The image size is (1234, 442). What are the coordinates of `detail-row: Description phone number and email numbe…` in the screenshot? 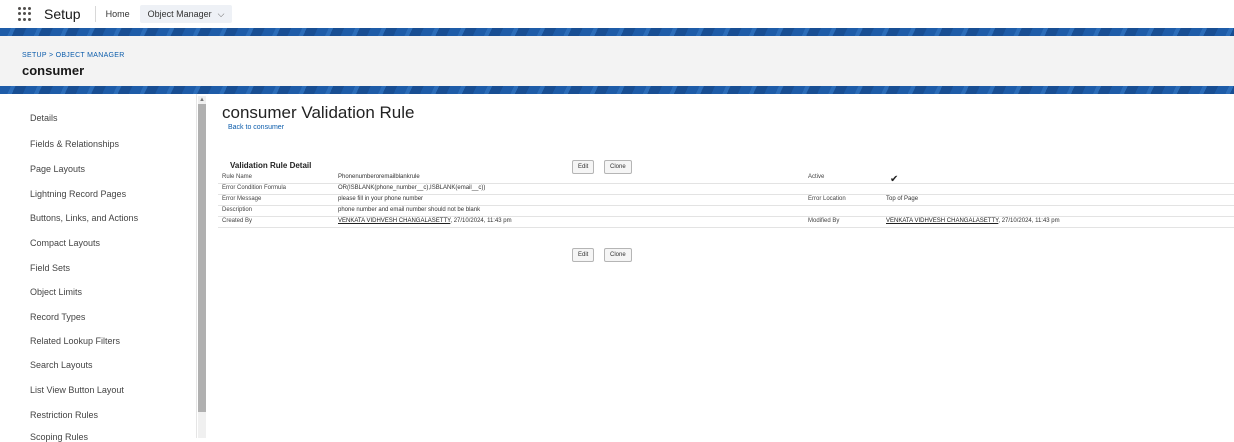 It's located at (726, 211).